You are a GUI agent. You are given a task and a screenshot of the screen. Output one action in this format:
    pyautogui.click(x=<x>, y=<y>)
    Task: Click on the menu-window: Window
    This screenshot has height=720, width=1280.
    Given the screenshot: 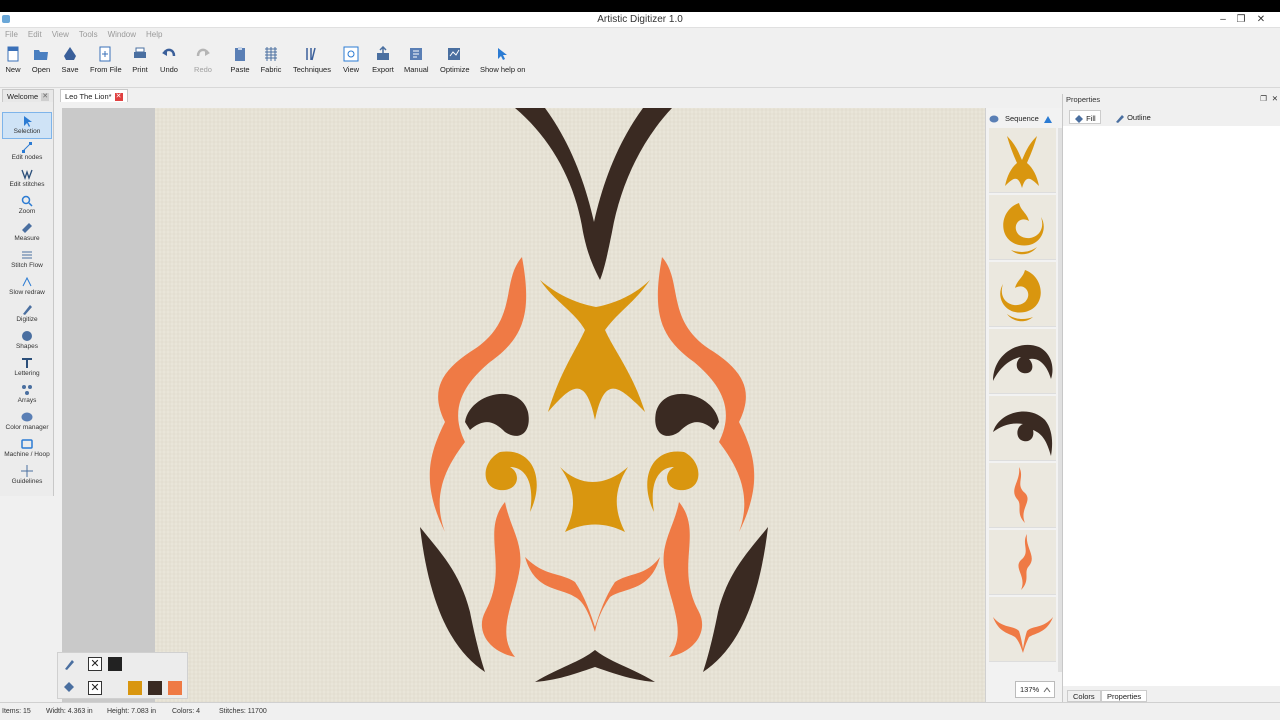 What is the action you would take?
    pyautogui.click(x=122, y=34)
    